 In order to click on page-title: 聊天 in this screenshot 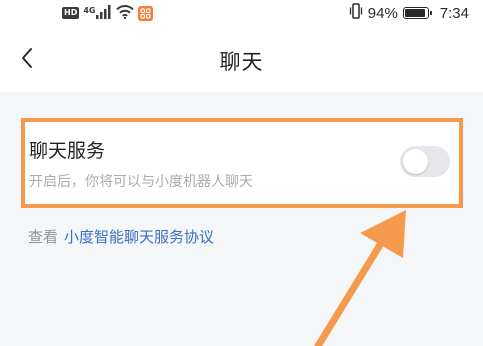, I will do `click(241, 62)`.